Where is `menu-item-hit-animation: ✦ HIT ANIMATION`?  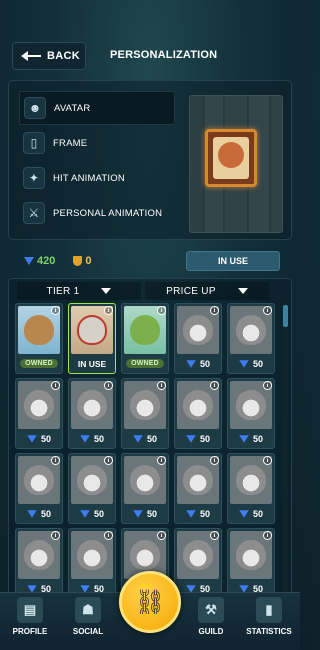 menu-item-hit-animation: ✦ HIT ANIMATION is located at coordinates (97, 178).